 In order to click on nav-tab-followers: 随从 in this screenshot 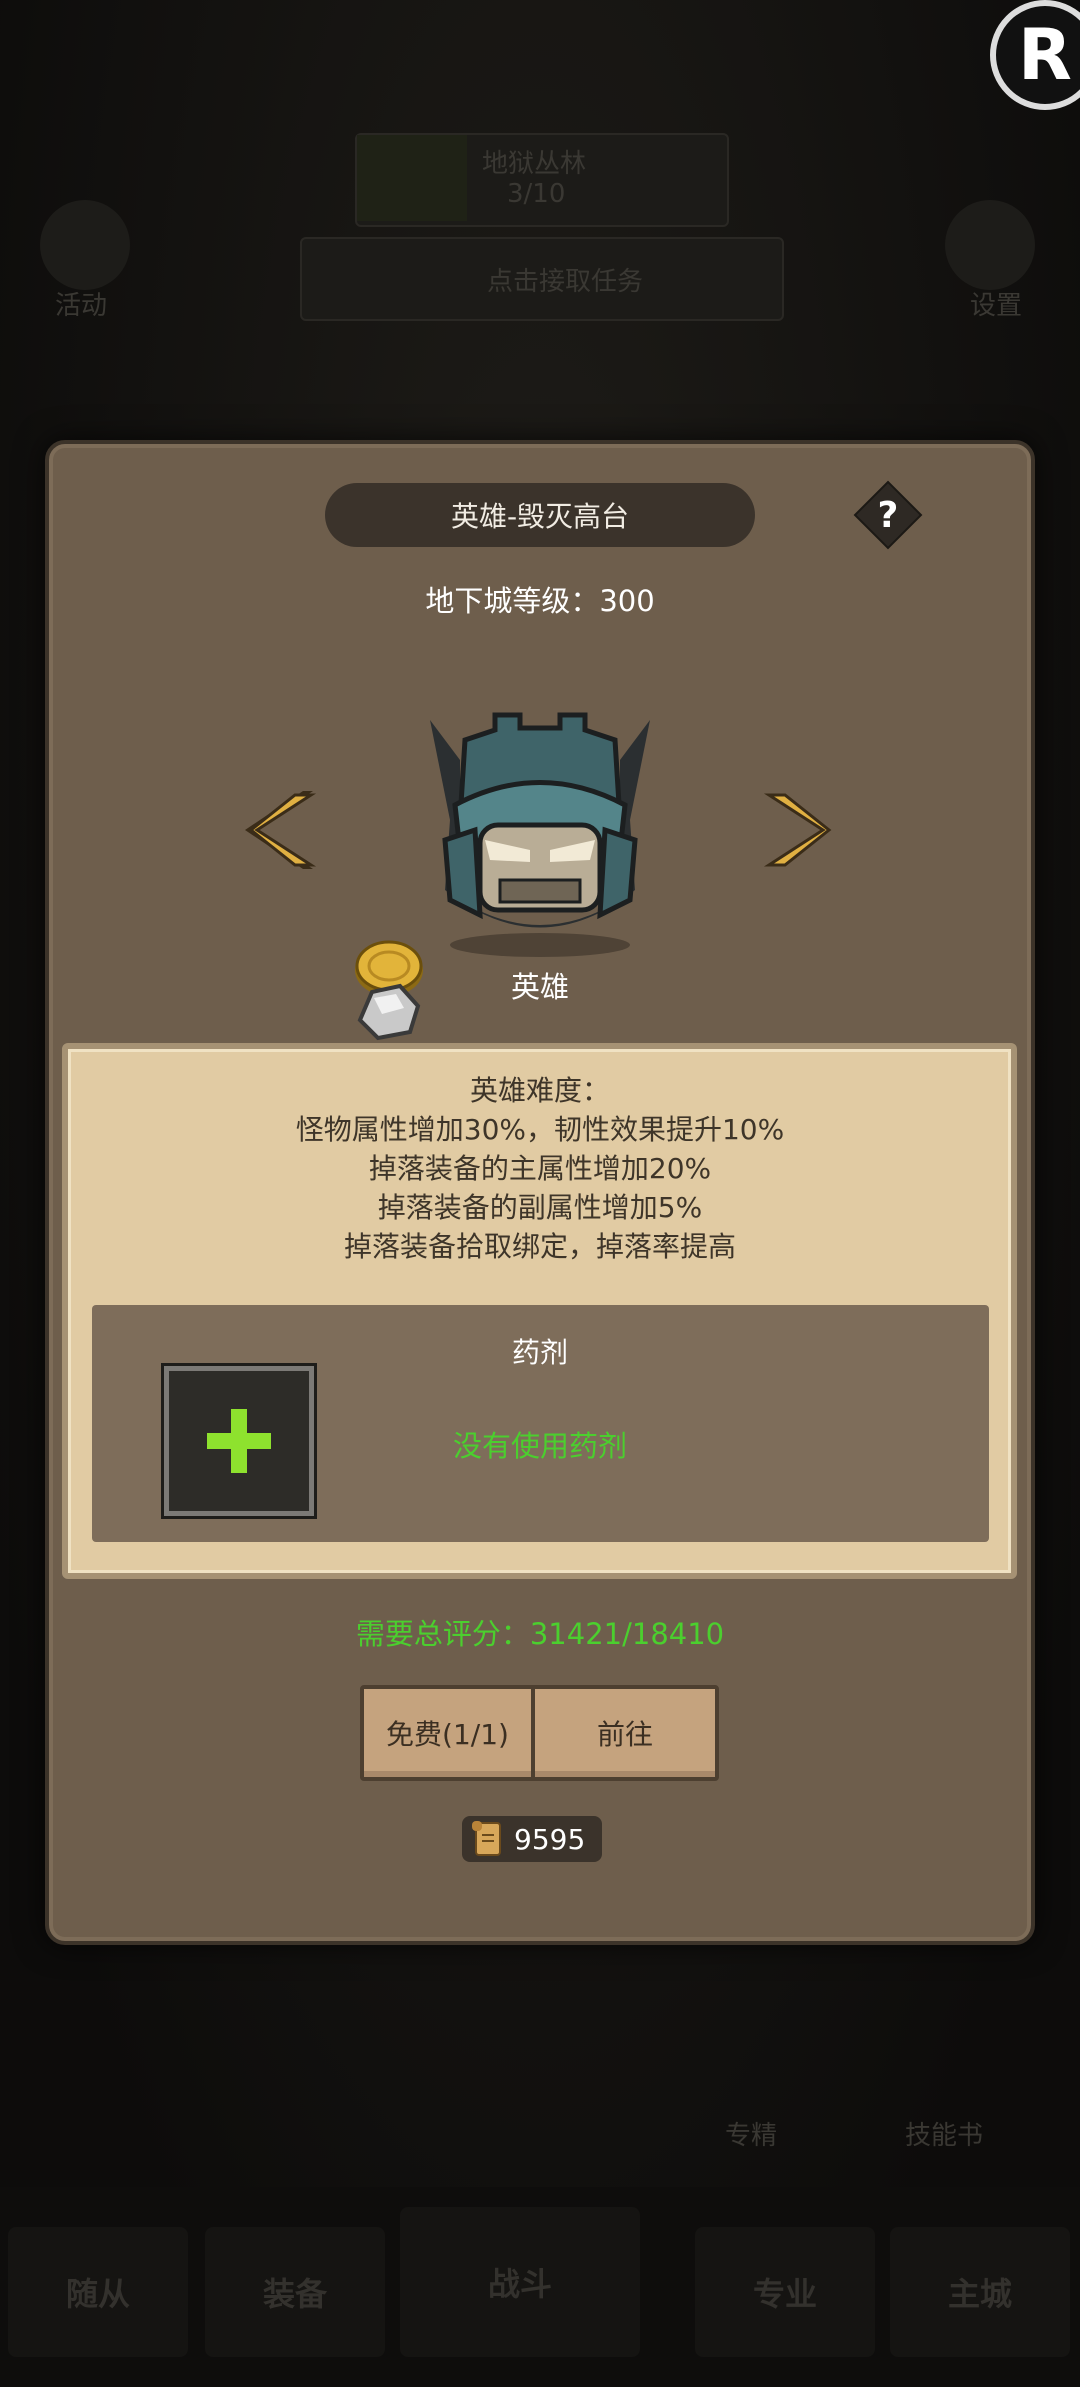, I will do `click(98, 2292)`.